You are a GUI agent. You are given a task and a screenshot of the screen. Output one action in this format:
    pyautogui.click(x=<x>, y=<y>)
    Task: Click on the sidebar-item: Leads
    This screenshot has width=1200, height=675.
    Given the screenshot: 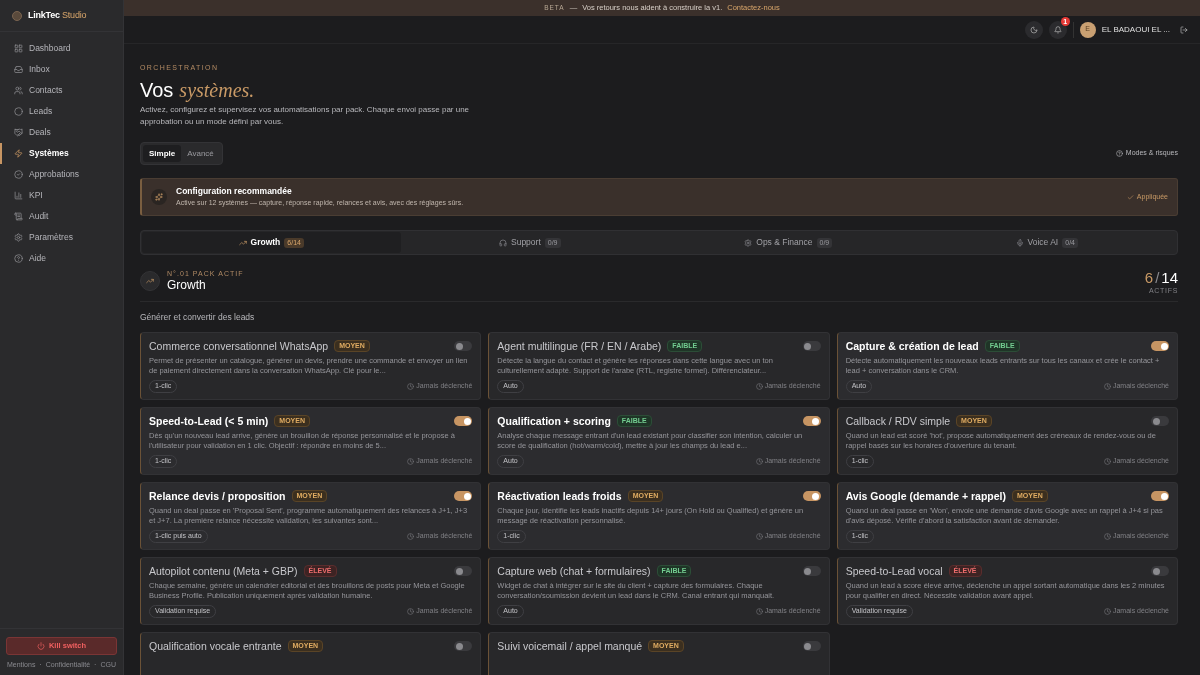 What is the action you would take?
    pyautogui.click(x=61, y=111)
    